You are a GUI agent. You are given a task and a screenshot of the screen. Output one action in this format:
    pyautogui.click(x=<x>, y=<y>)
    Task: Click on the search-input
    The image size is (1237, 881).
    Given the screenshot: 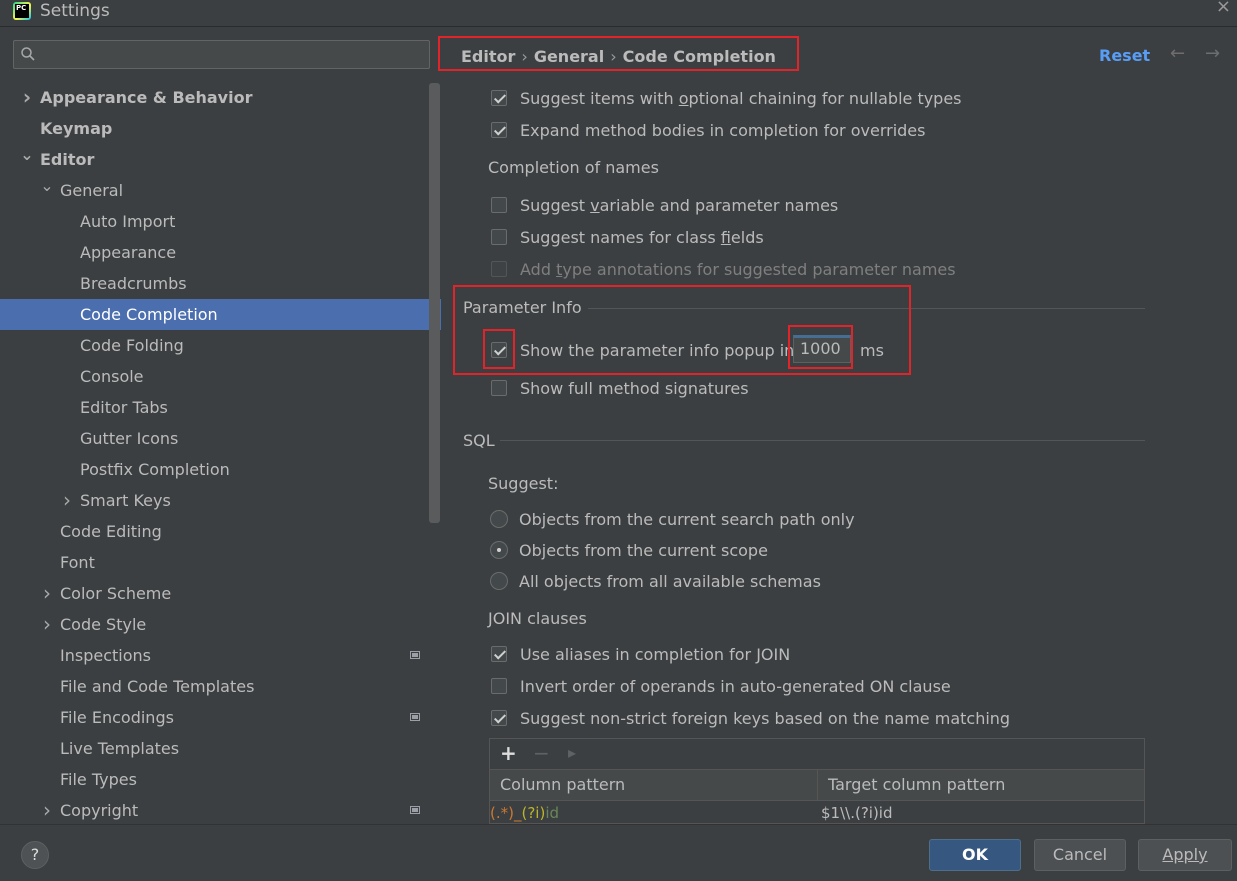 What is the action you would take?
    pyautogui.click(x=237, y=56)
    